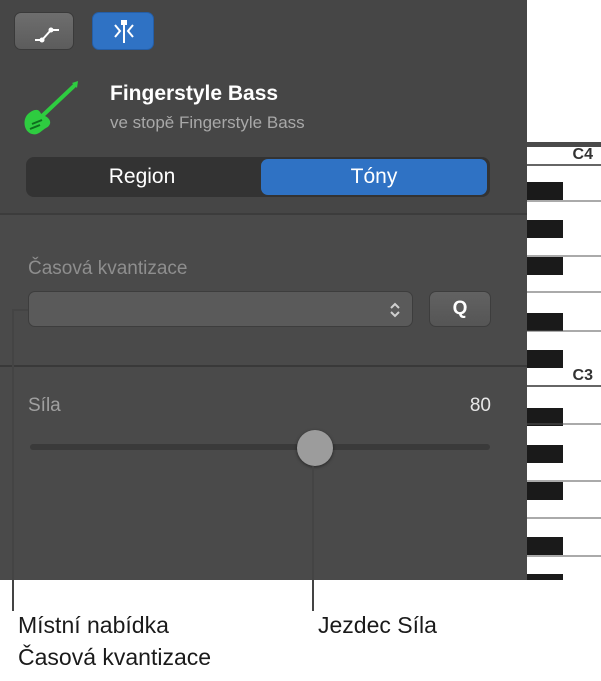 The height and width of the screenshot is (681, 601). I want to click on section-divider, so click(263, 366).